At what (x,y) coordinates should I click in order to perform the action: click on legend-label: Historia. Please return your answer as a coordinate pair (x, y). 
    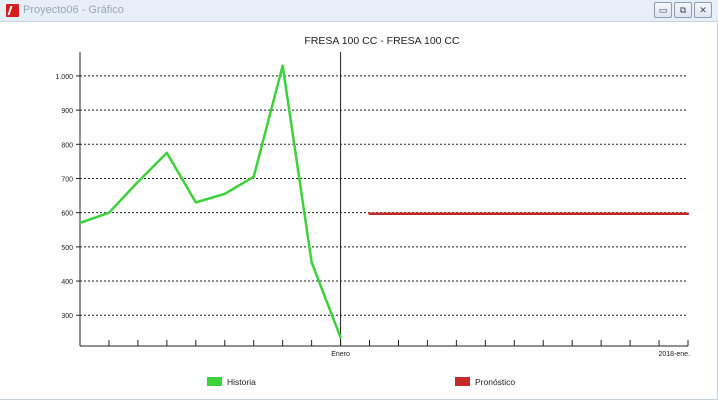
    Looking at the image, I should click on (241, 382).